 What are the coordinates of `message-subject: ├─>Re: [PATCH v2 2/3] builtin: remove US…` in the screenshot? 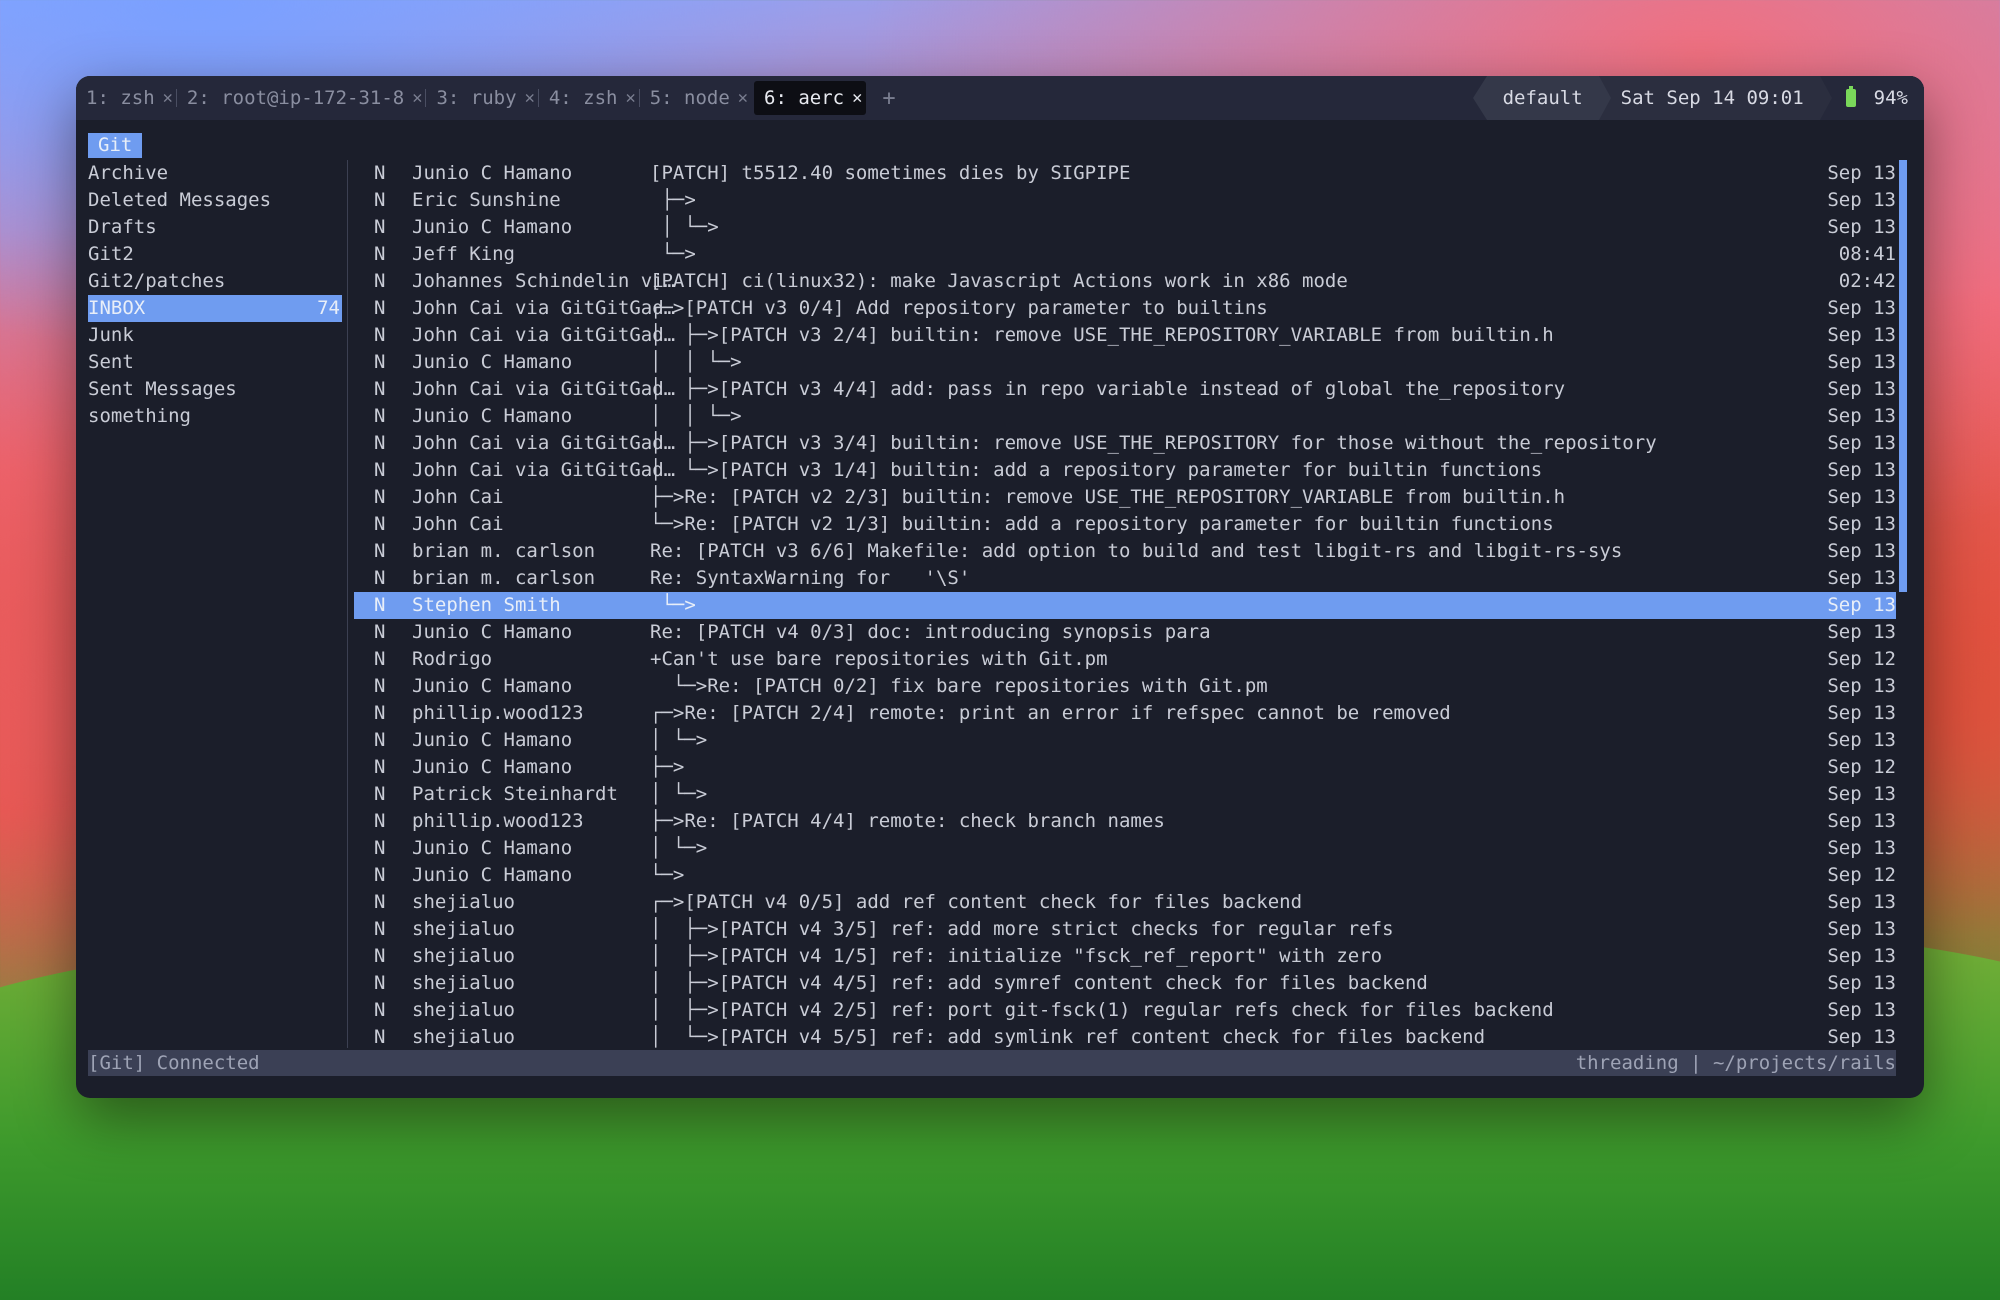 It's located at (1108, 497).